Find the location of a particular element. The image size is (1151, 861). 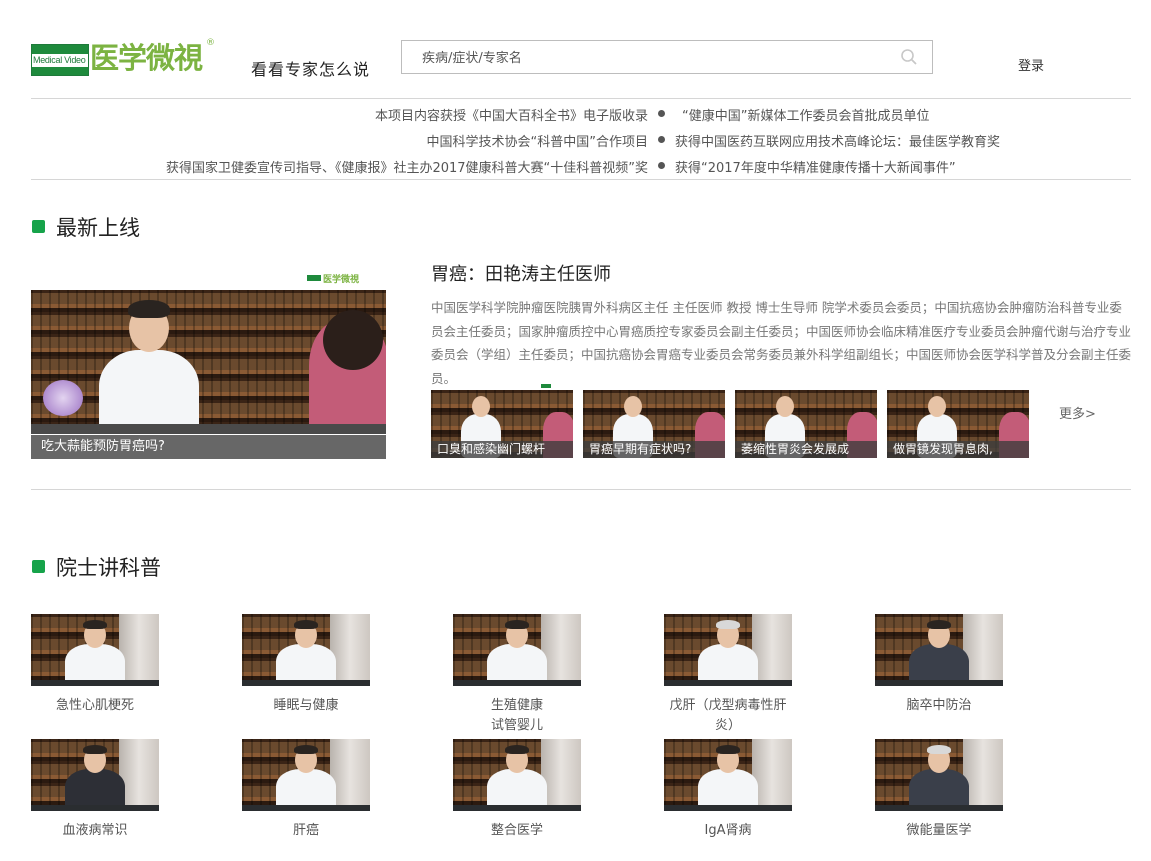

site-logo: Medical Video 医学微視 ® is located at coordinates (123, 58).